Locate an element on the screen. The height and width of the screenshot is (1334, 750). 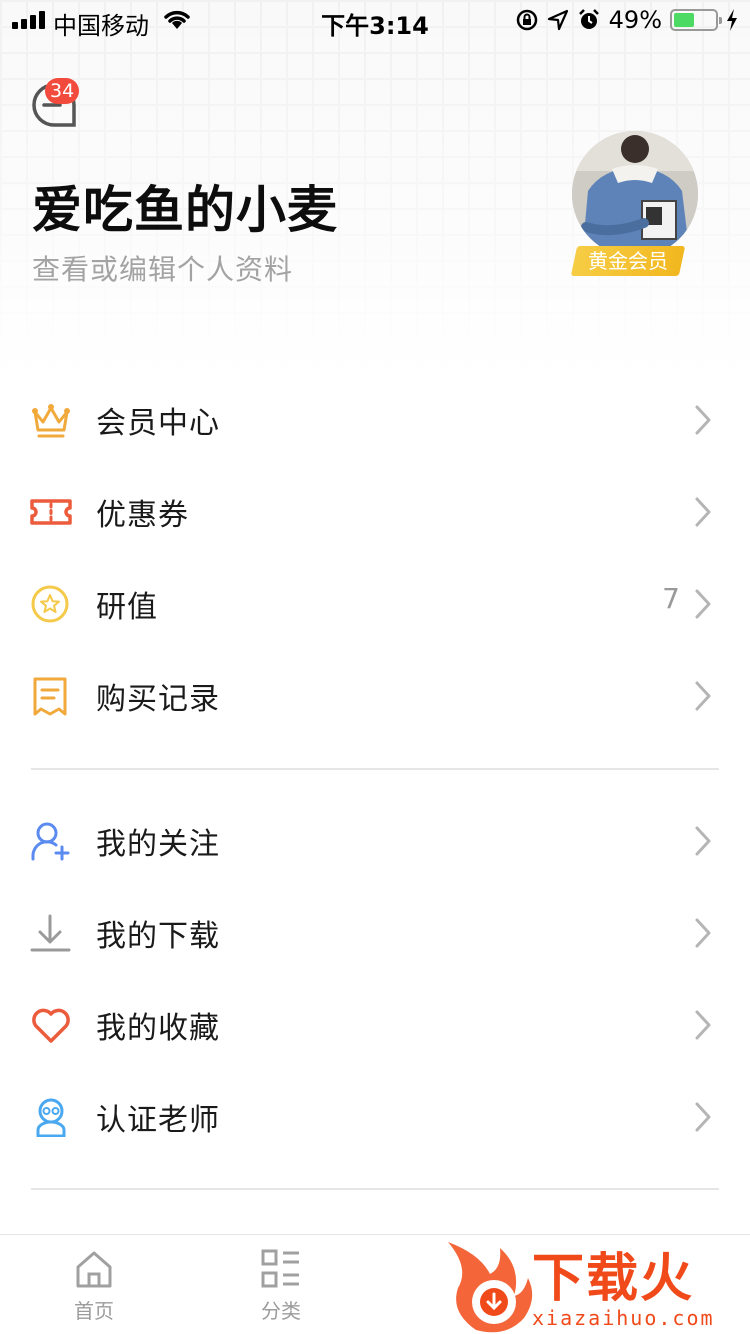
orientation-lock-icon is located at coordinates (526, 20).